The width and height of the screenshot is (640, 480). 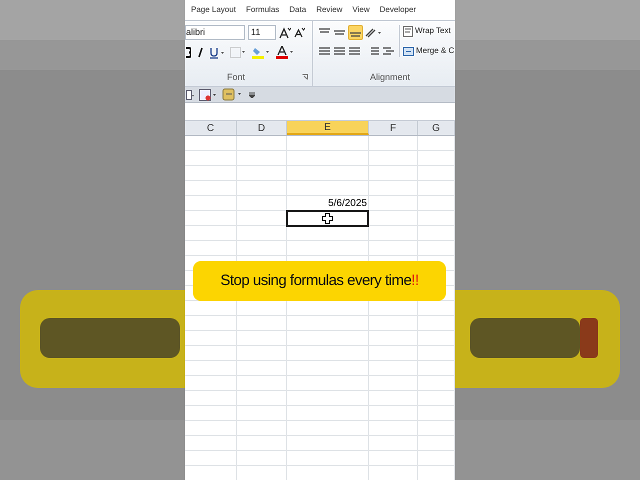 What do you see at coordinates (213, 10) in the screenshot?
I see `ribbon-tab: Page Layout` at bounding box center [213, 10].